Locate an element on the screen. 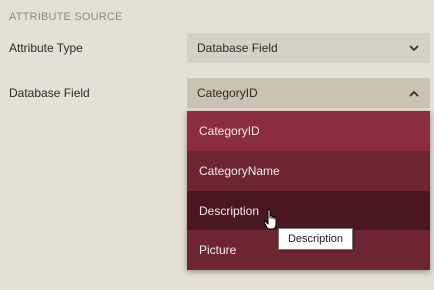 Image resolution: width=434 pixels, height=290 pixels. section-header: ATTRIBUTE SOURCE is located at coordinates (66, 17).